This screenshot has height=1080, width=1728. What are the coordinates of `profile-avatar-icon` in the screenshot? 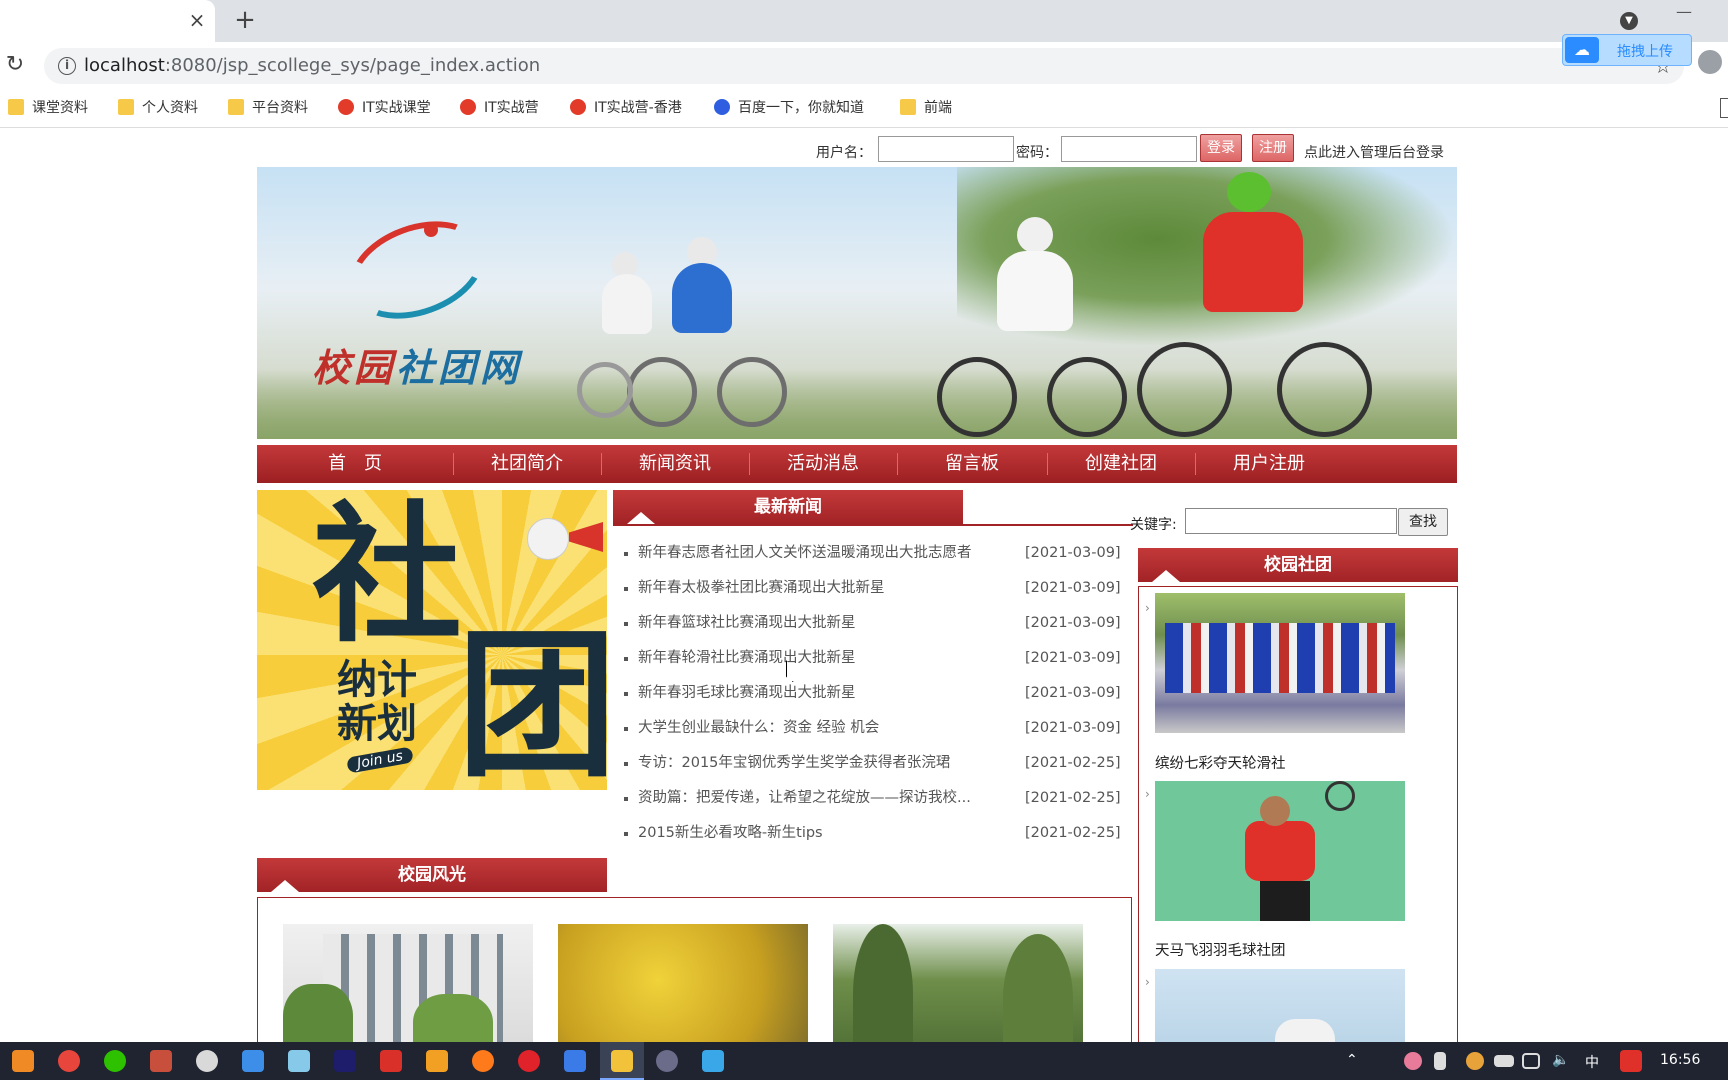 It's located at (1710, 62).